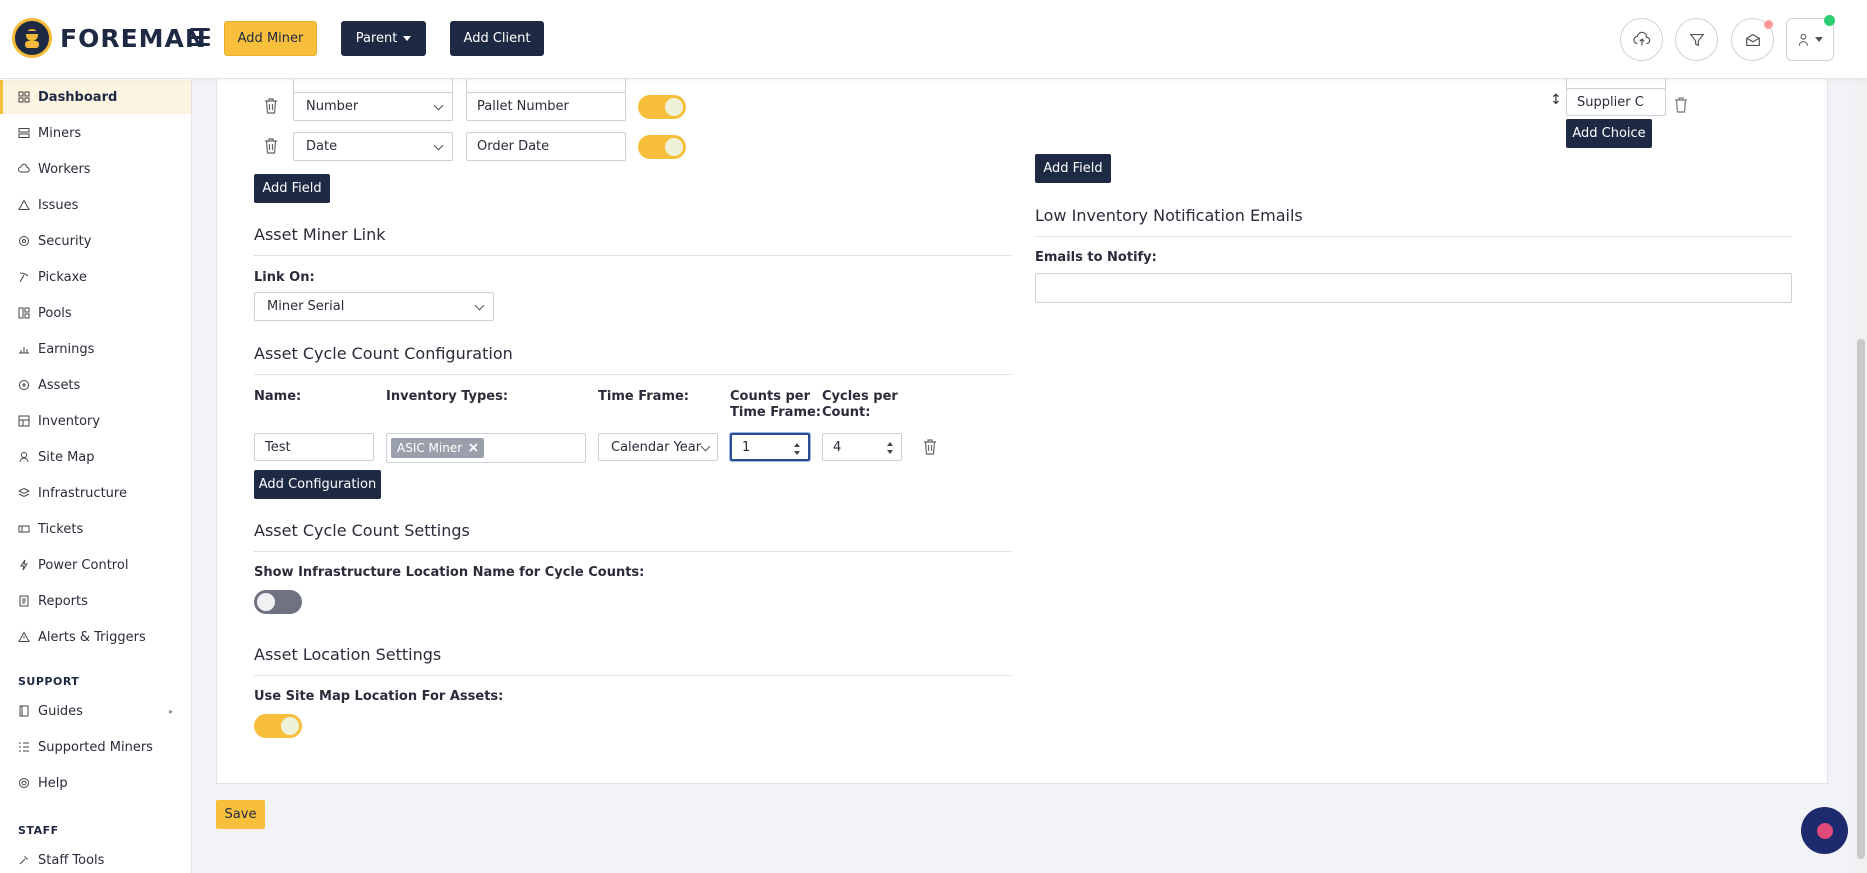 The height and width of the screenshot is (873, 1867). Describe the element at coordinates (95, 277) in the screenshot. I see `sidebar-item-pickaxe: Pickaxe` at that location.